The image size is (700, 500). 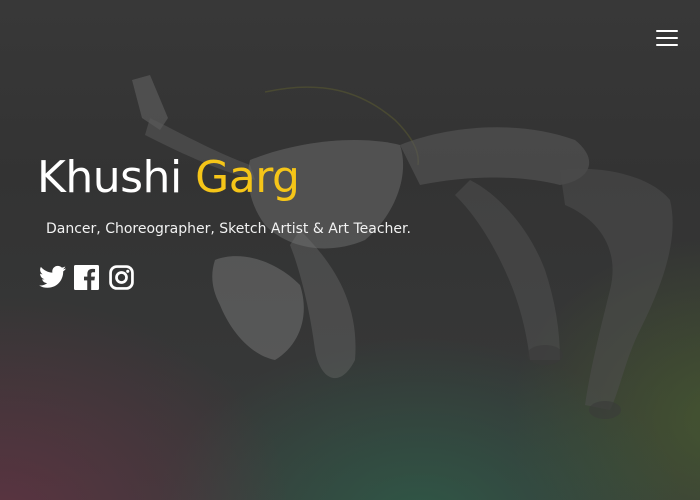 I want to click on last-name: Garg, so click(x=247, y=177).